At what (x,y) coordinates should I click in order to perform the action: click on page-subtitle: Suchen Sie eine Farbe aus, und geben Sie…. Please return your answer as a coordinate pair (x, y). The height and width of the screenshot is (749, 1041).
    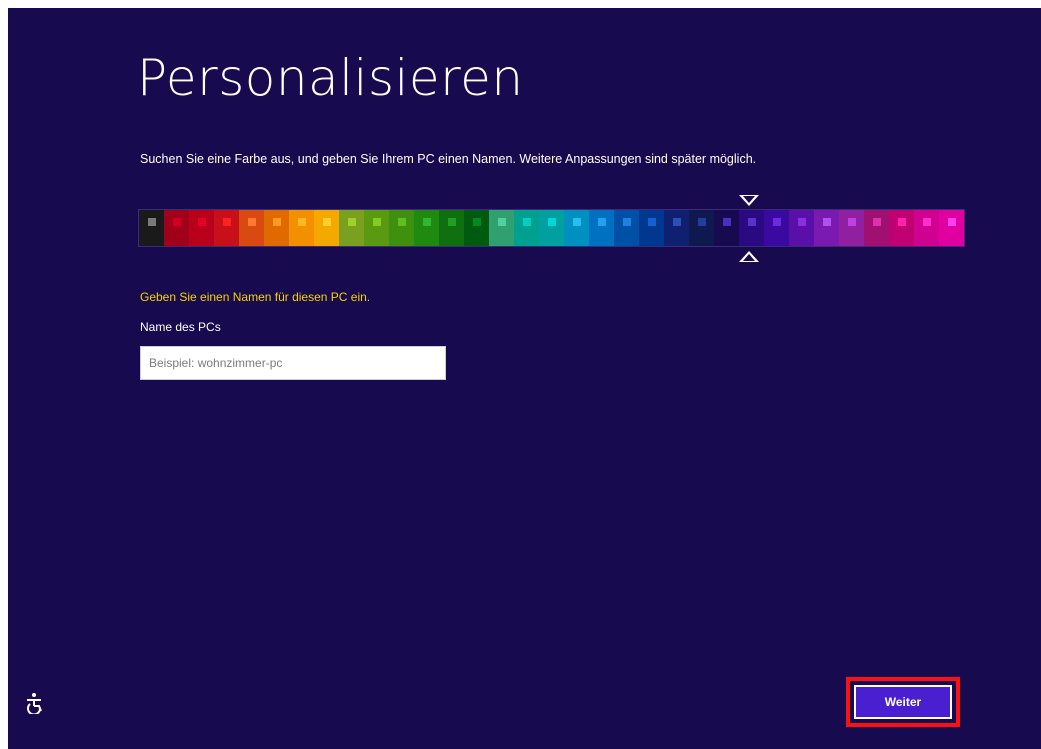
    Looking at the image, I should click on (448, 159).